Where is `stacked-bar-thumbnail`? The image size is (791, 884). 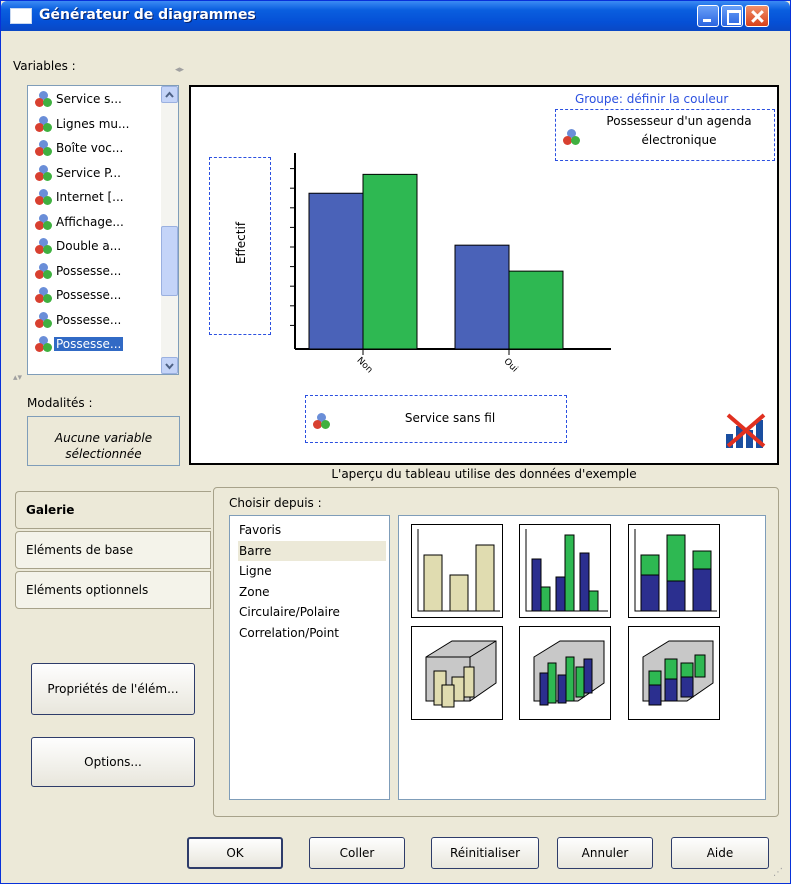
stacked-bar-thumbnail is located at coordinates (674, 571).